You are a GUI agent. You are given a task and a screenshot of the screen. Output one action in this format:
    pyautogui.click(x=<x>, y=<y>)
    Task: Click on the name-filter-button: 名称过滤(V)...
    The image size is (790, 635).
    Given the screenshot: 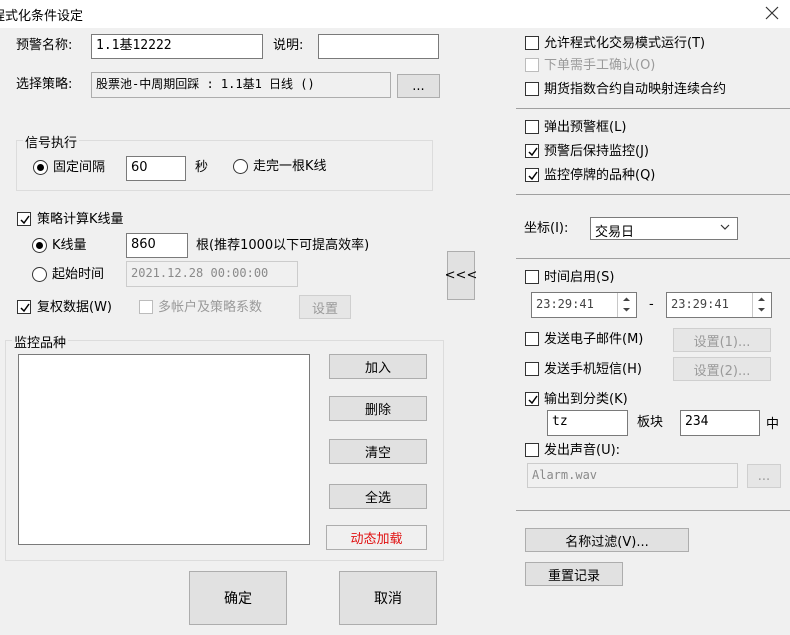 What is the action you would take?
    pyautogui.click(x=607, y=540)
    